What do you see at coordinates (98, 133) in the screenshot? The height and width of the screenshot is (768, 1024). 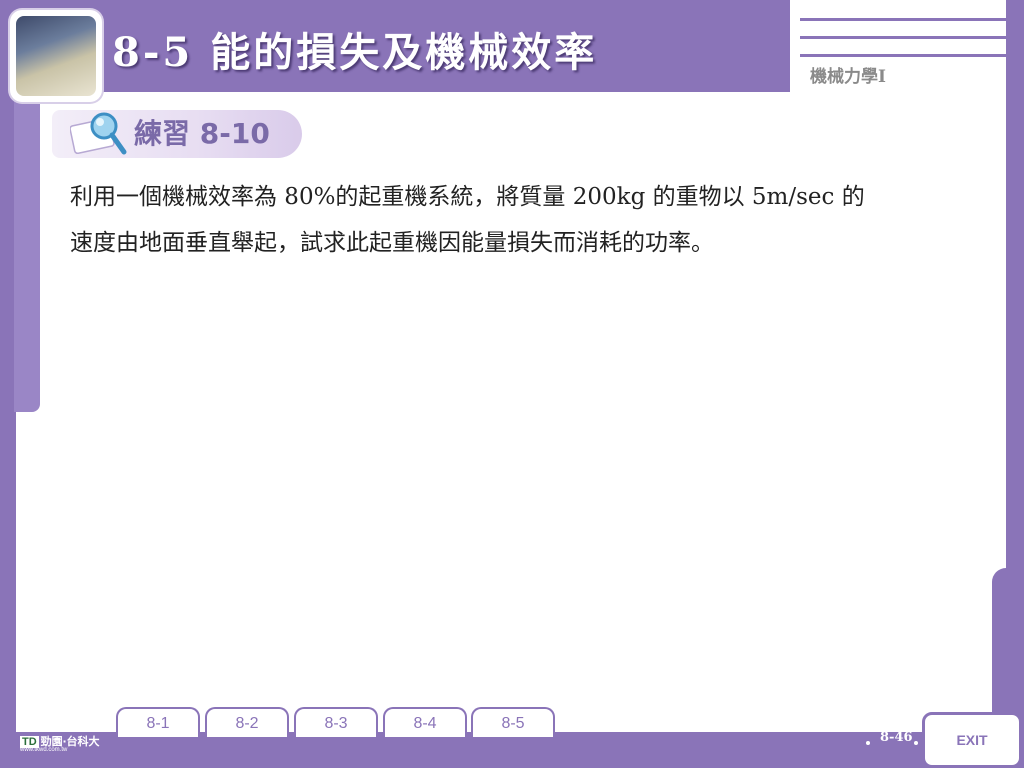 I see `magnifier-icon` at bounding box center [98, 133].